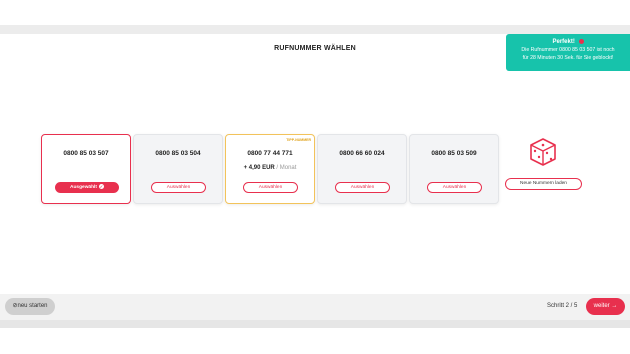  I want to click on top-band, so click(315, 29).